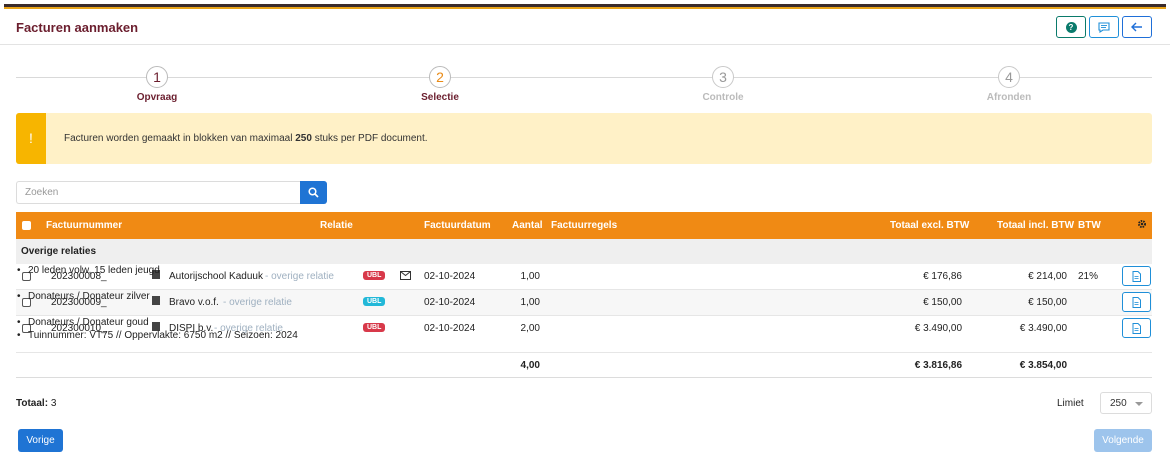  What do you see at coordinates (157, 77) in the screenshot?
I see `step-number: 1` at bounding box center [157, 77].